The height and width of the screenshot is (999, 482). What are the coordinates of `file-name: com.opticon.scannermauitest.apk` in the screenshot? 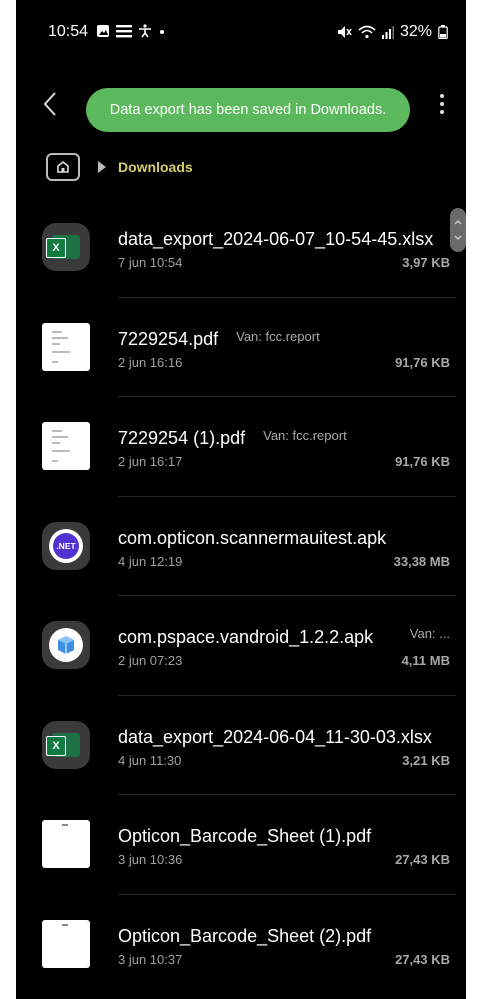 It's located at (252, 537).